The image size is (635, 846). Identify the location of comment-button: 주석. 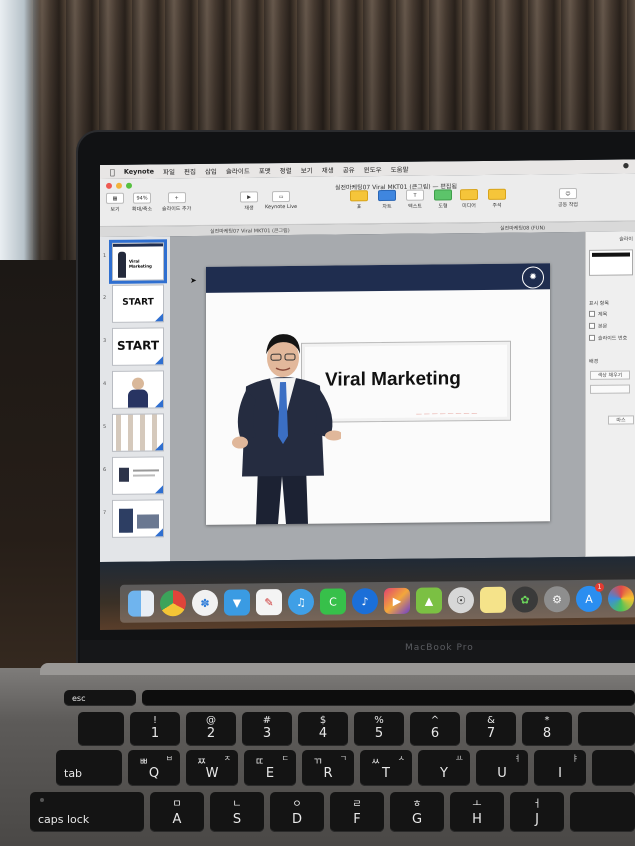
(497, 198).